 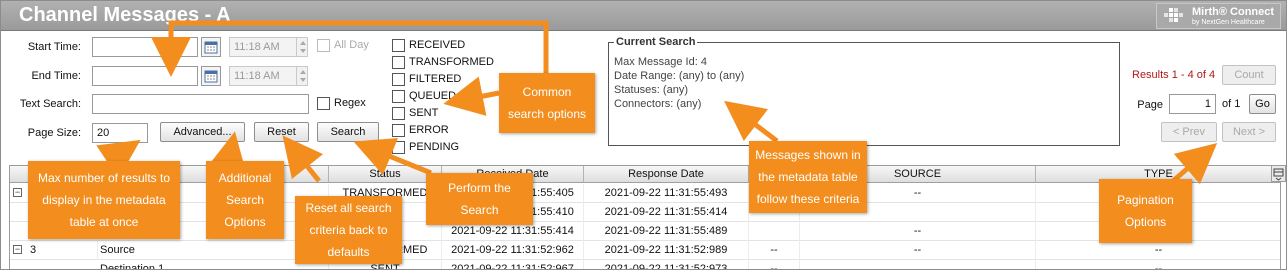 What do you see at coordinates (54, 133) in the screenshot?
I see `page-size-label: Page Size:` at bounding box center [54, 133].